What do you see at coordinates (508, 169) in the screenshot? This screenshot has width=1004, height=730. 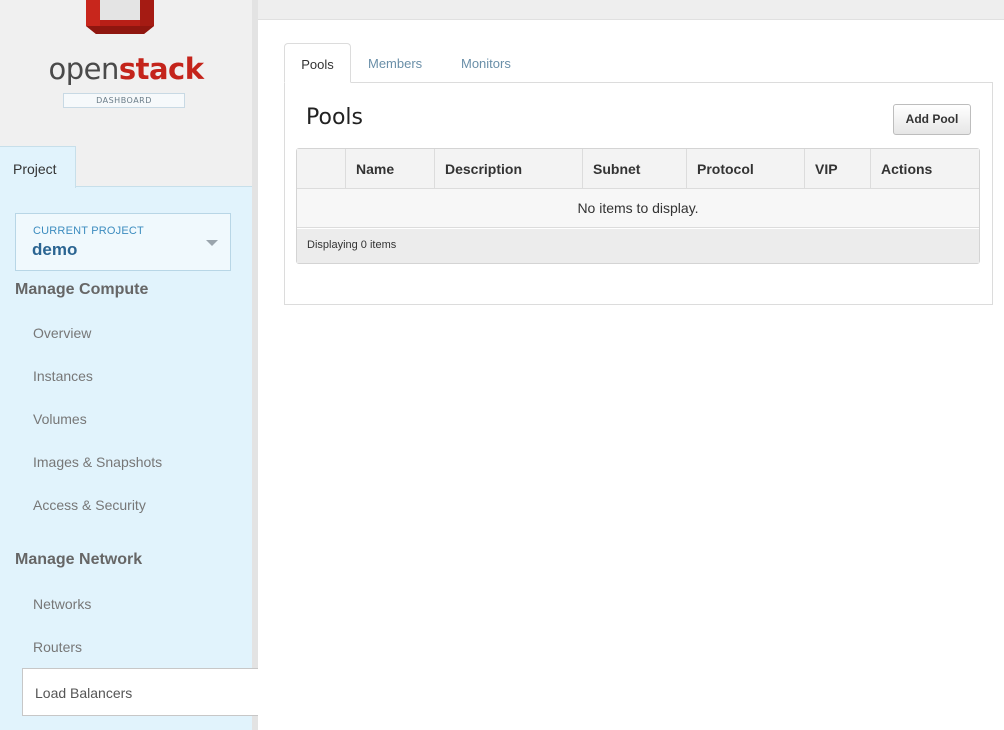 I see `column-header-description: Description` at bounding box center [508, 169].